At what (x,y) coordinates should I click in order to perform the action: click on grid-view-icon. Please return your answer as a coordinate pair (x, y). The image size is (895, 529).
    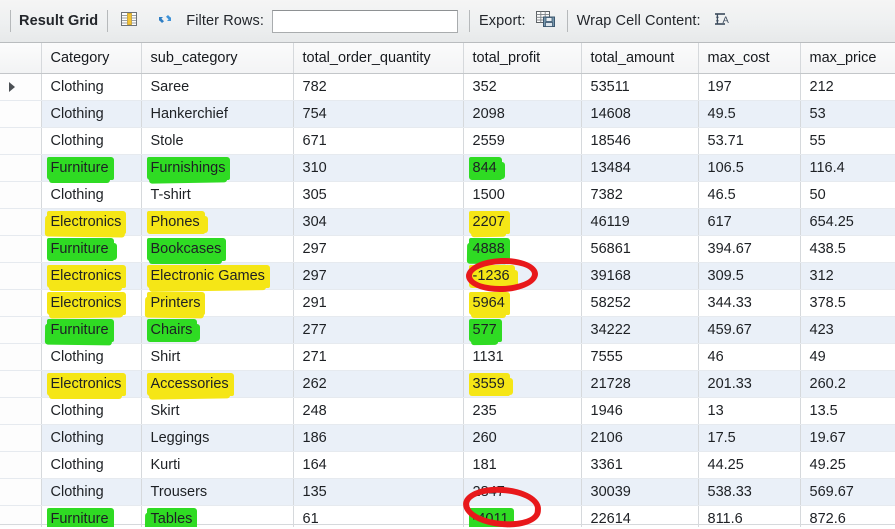
    Looking at the image, I should click on (129, 21).